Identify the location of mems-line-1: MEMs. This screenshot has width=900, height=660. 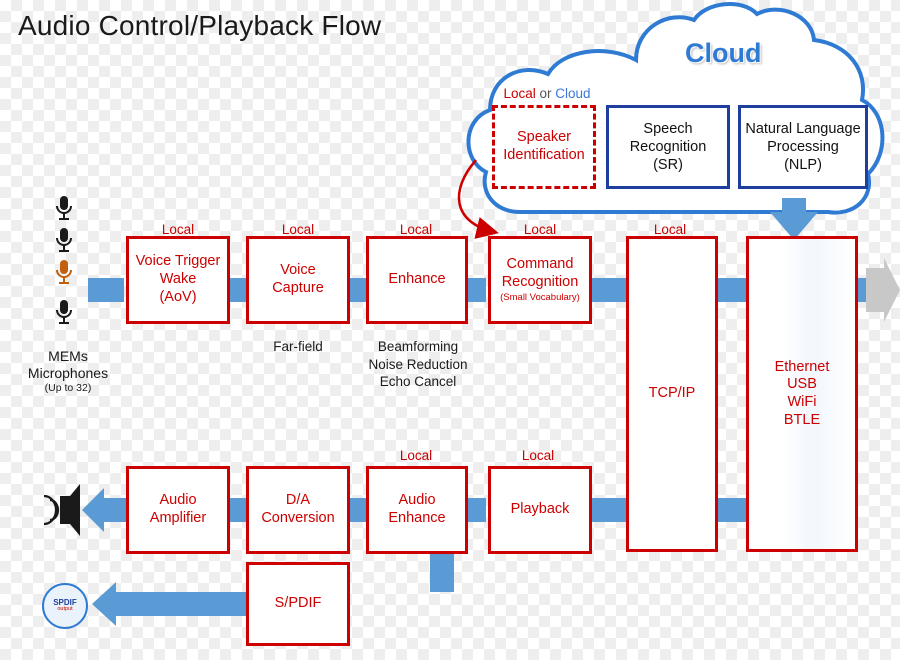
(68, 356).